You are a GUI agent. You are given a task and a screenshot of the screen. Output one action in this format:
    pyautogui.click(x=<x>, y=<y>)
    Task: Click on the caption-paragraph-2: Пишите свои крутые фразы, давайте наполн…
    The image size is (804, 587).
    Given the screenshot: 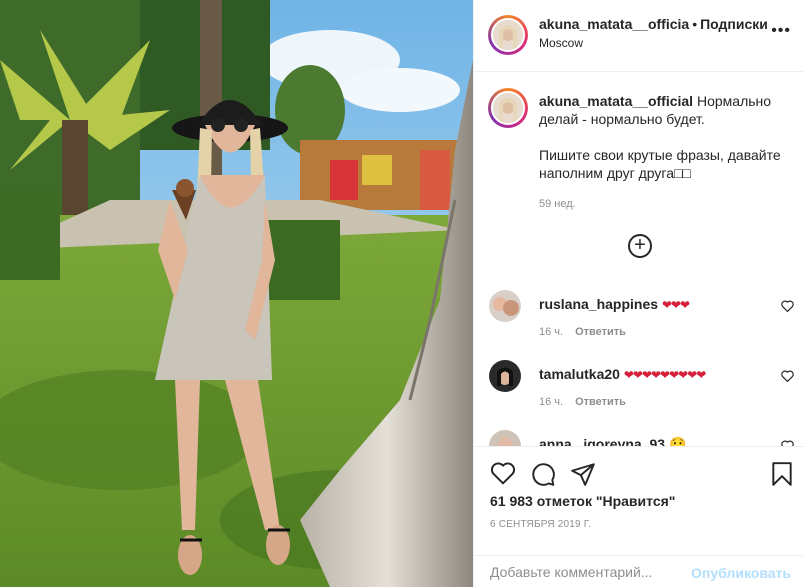 What is the action you would take?
    pyautogui.click(x=664, y=164)
    